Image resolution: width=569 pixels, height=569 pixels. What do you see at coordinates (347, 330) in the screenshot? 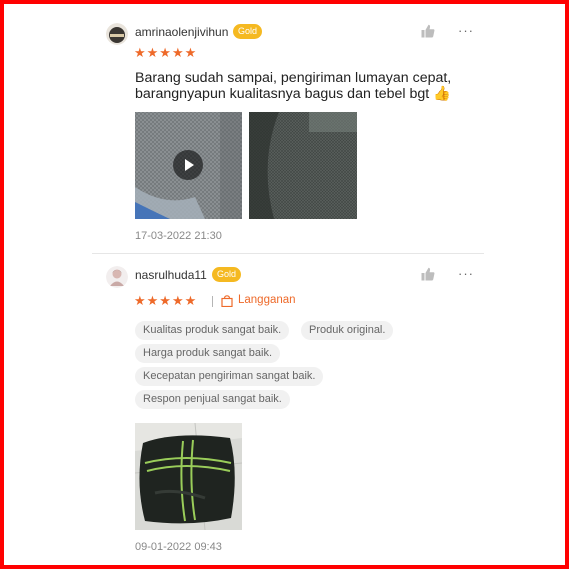
I see `review-tag-chip: Produk original.` at bounding box center [347, 330].